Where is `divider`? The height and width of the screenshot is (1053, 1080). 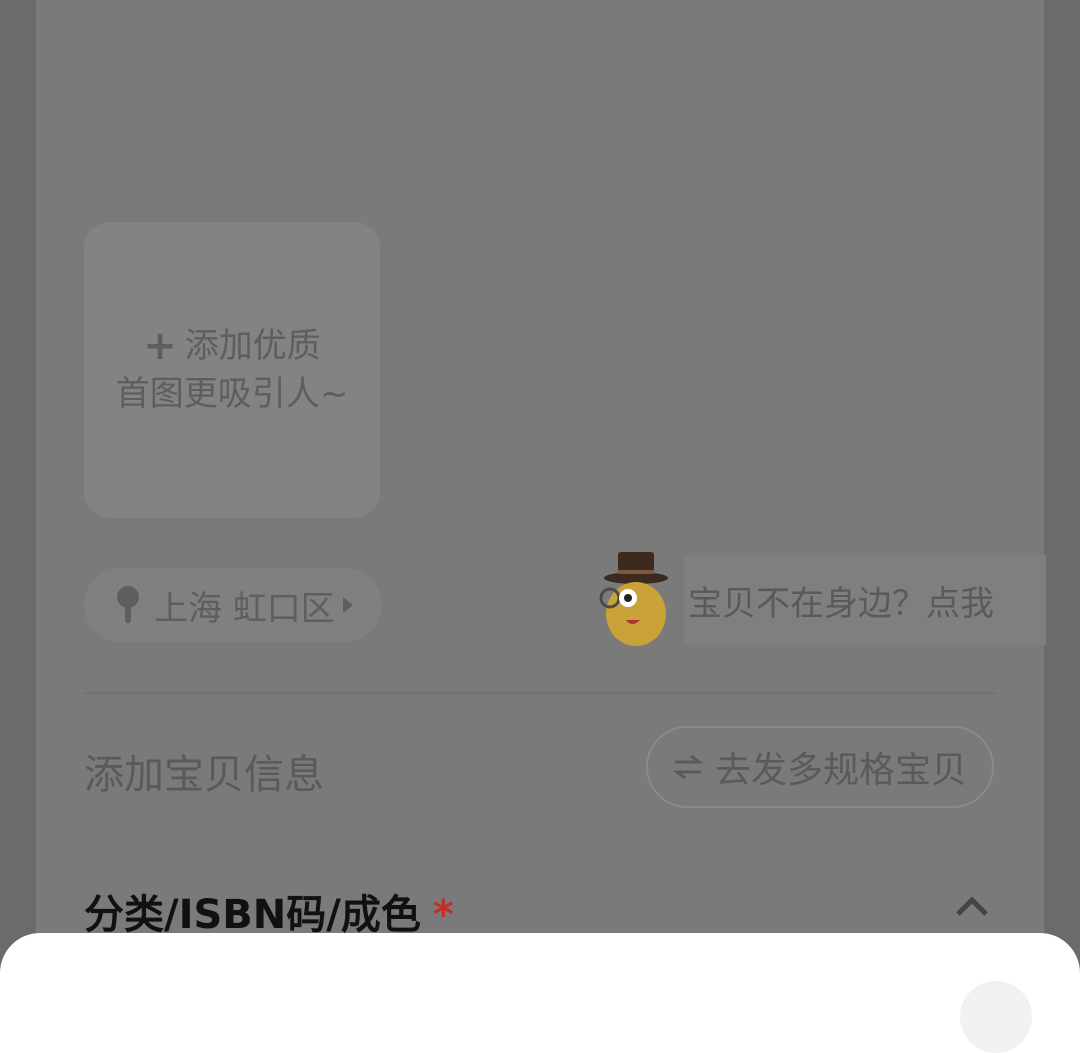 divider is located at coordinates (540, 693).